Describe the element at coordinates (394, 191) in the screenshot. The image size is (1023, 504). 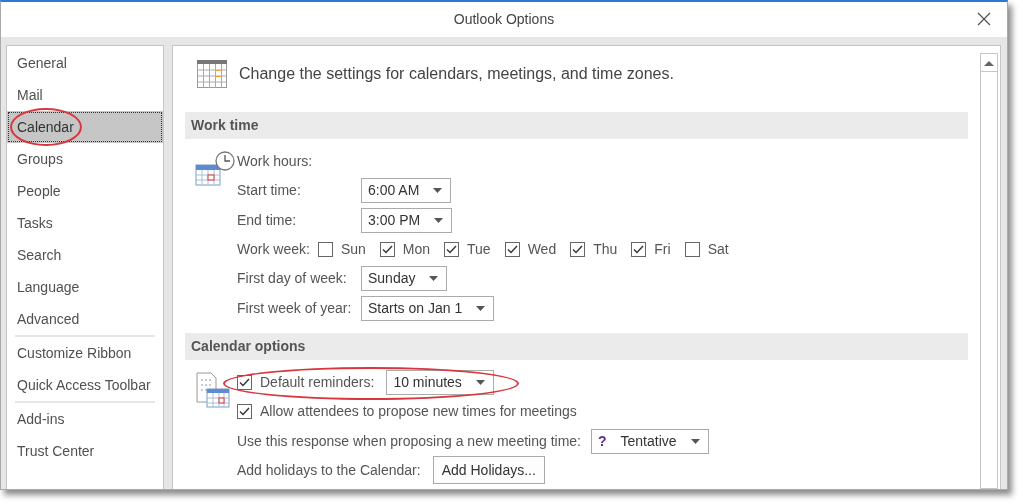
I see `dropdown-value: 6:00 AM` at that location.